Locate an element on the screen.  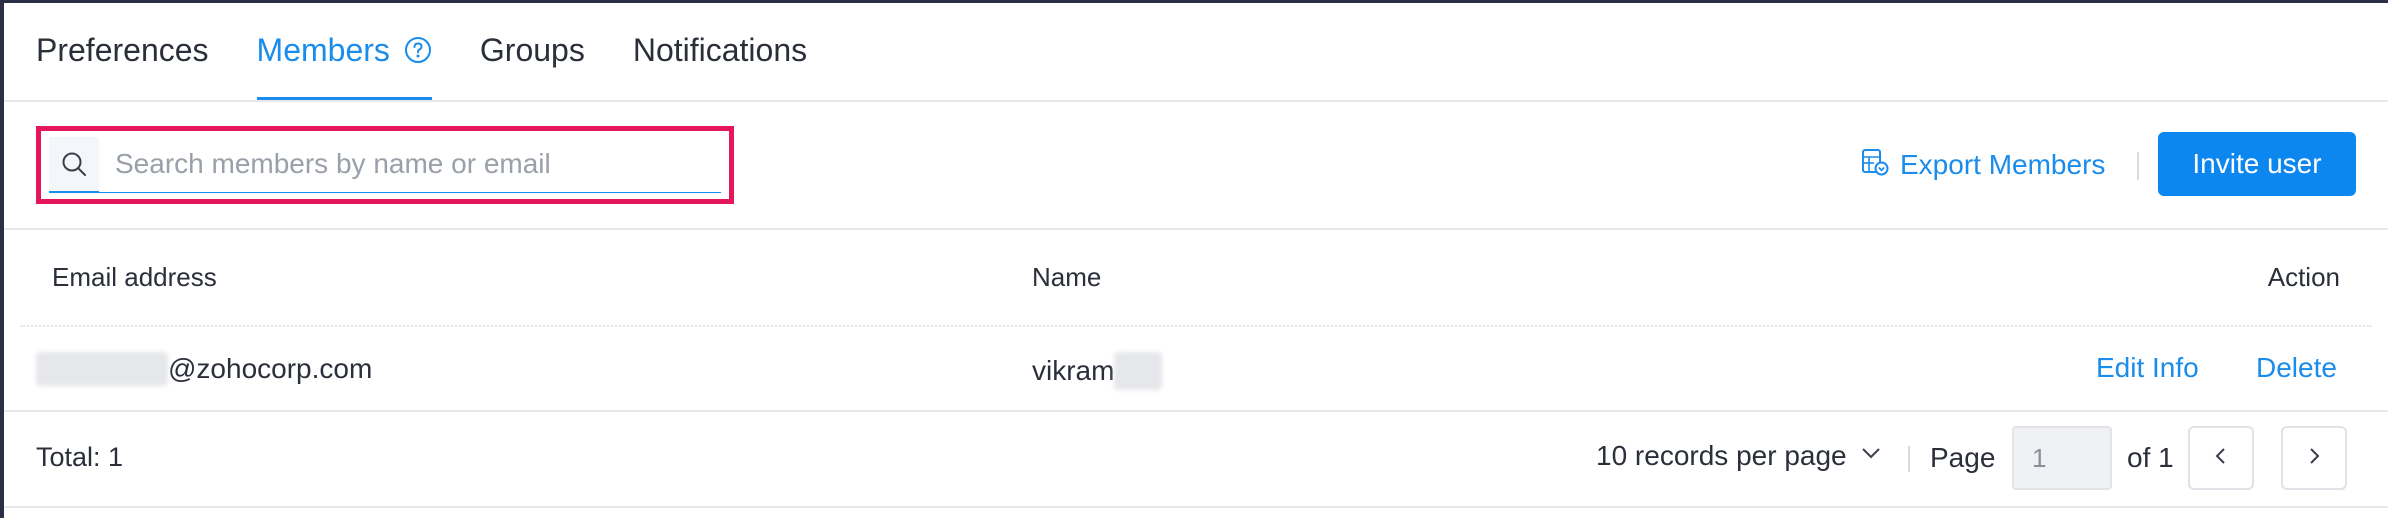
tab-bar: Preferences Members Groups Notifications is located at coordinates (421, 50).